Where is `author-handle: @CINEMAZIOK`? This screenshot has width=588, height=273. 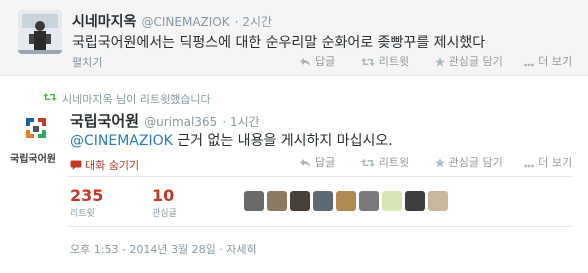
author-handle: @CINEMAZIOK is located at coordinates (186, 22).